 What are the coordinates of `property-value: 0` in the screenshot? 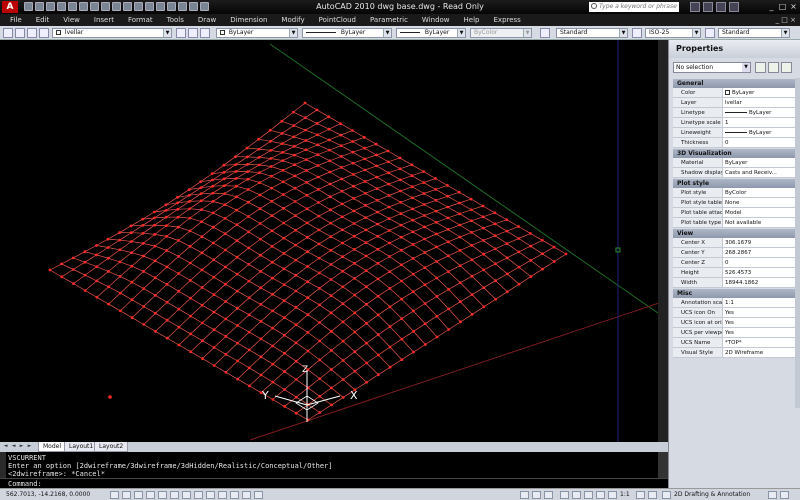 It's located at (759, 262).